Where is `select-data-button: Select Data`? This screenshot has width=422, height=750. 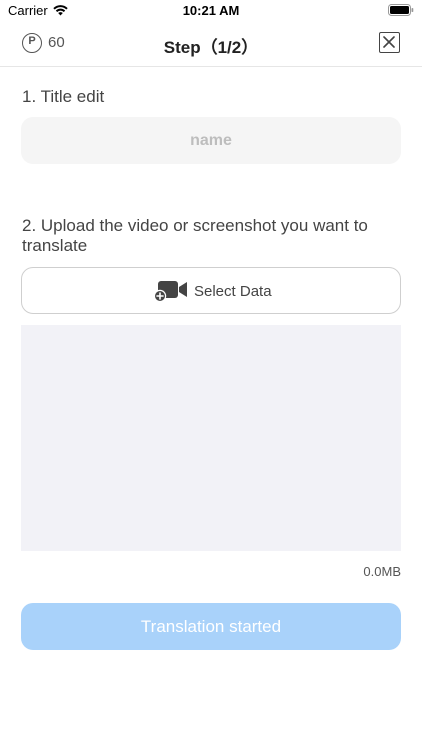
select-data-button: Select Data is located at coordinates (211, 290).